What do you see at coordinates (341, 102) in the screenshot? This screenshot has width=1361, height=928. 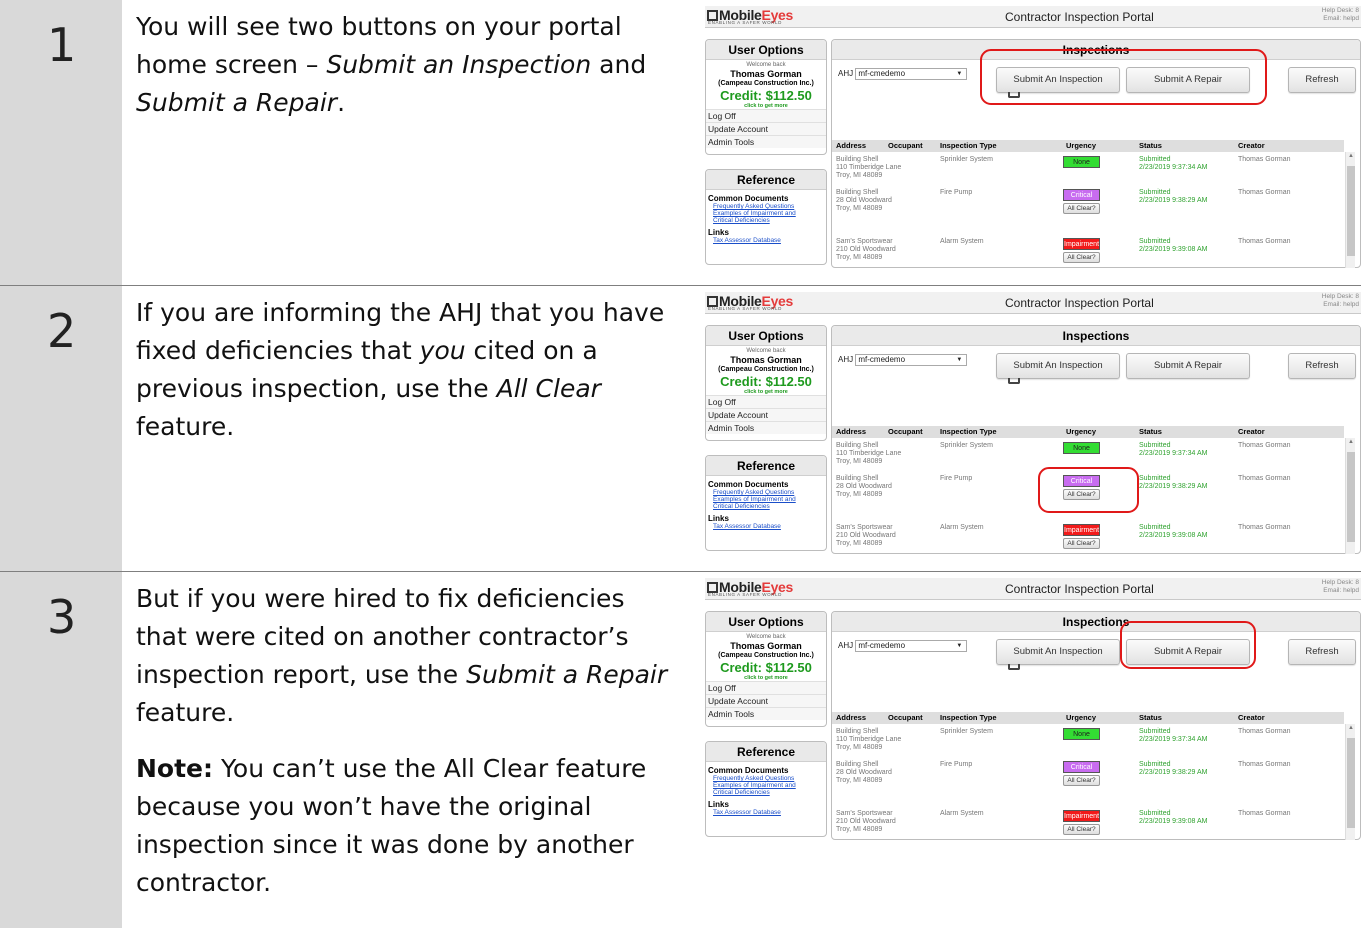 I see `text-run: .` at bounding box center [341, 102].